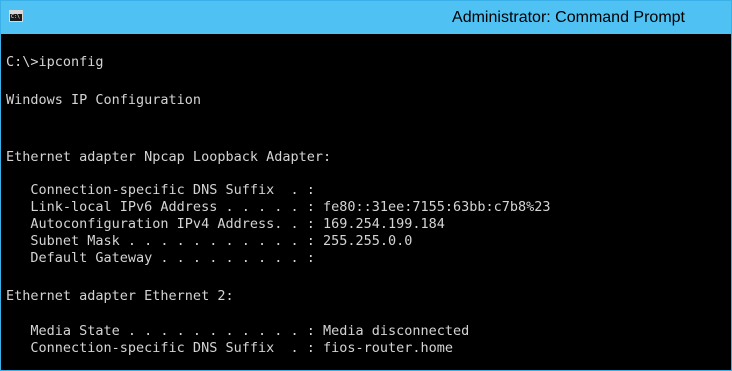  I want to click on output-line-dns-suffix: Connection-specific DNS Suffix . :, so click(160, 190).